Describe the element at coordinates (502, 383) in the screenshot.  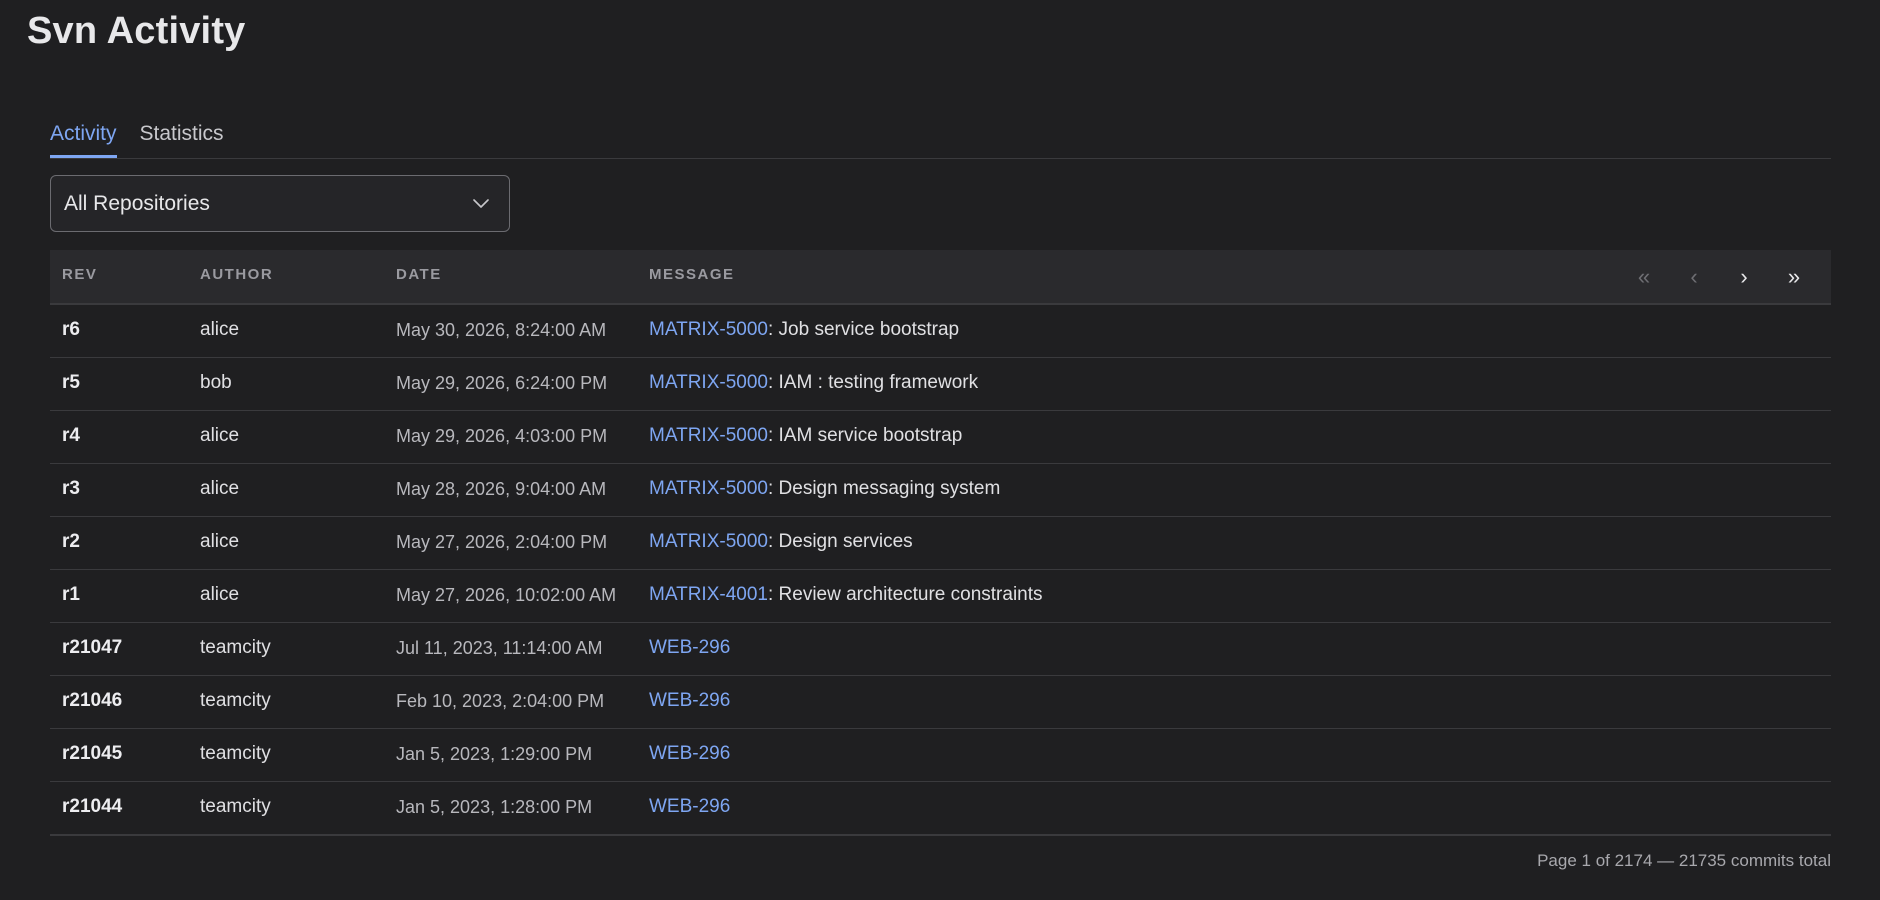
I see `date-cell: May 29, 2026, 6:24:00 PM` at that location.